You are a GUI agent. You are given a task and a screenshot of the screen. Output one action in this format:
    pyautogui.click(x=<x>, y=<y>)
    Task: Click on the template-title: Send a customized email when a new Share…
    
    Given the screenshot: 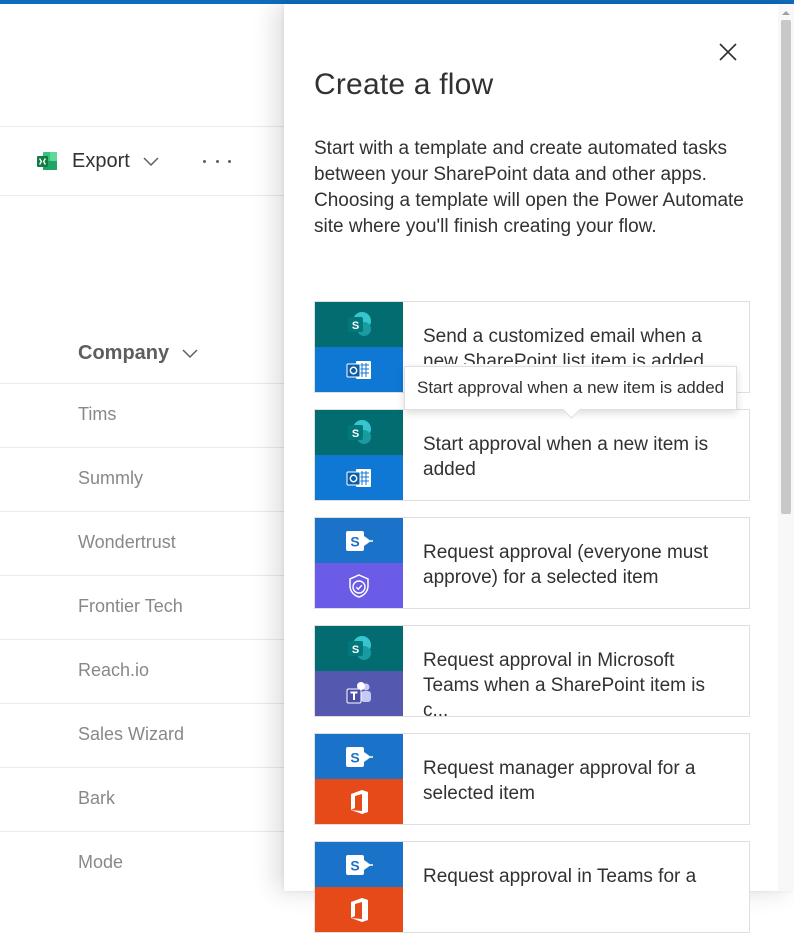 What is the action you would take?
    pyautogui.click(x=563, y=345)
    